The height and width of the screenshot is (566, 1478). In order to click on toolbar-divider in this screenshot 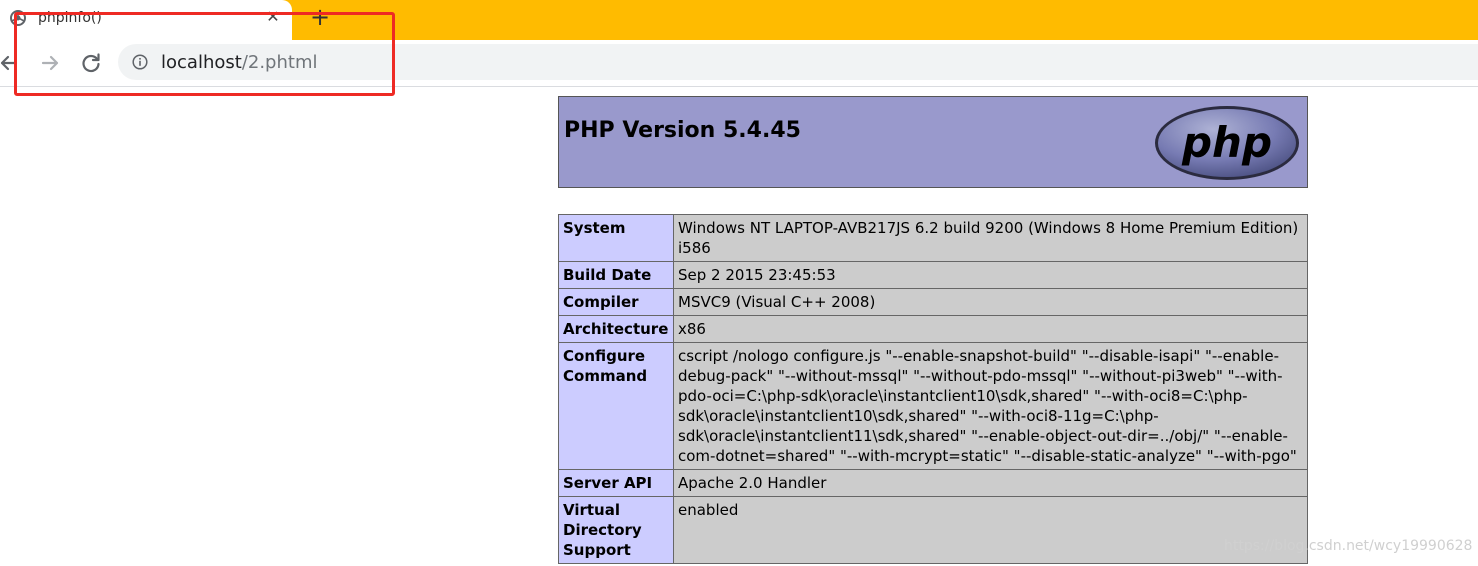, I will do `click(739, 86)`.